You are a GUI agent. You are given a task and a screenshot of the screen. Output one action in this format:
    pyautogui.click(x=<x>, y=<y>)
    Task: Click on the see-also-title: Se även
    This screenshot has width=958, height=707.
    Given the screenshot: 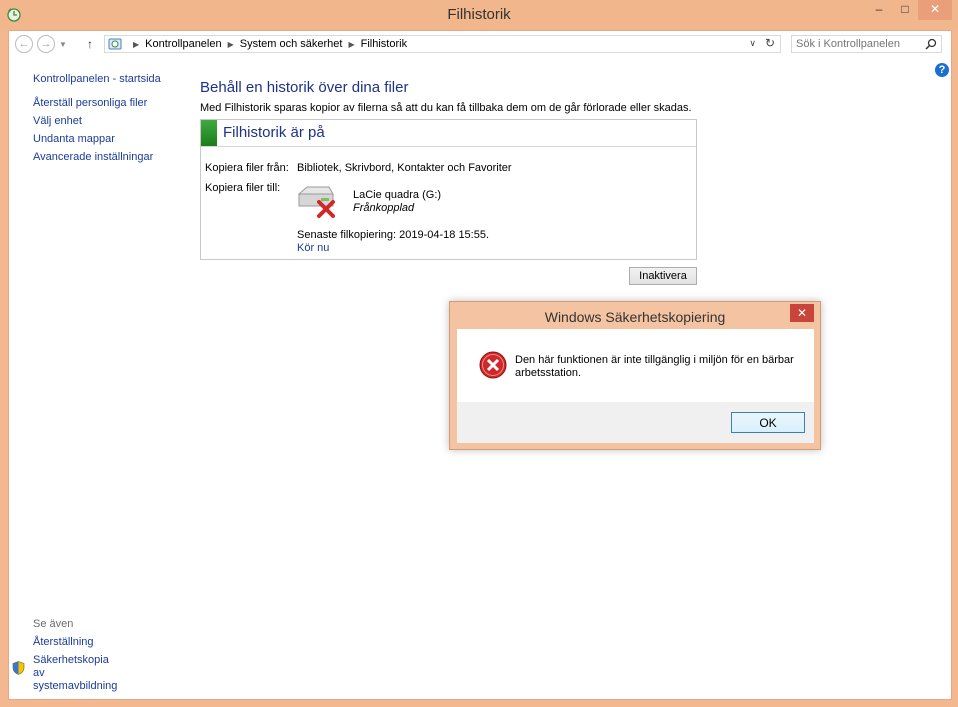 What is the action you would take?
    pyautogui.click(x=53, y=624)
    